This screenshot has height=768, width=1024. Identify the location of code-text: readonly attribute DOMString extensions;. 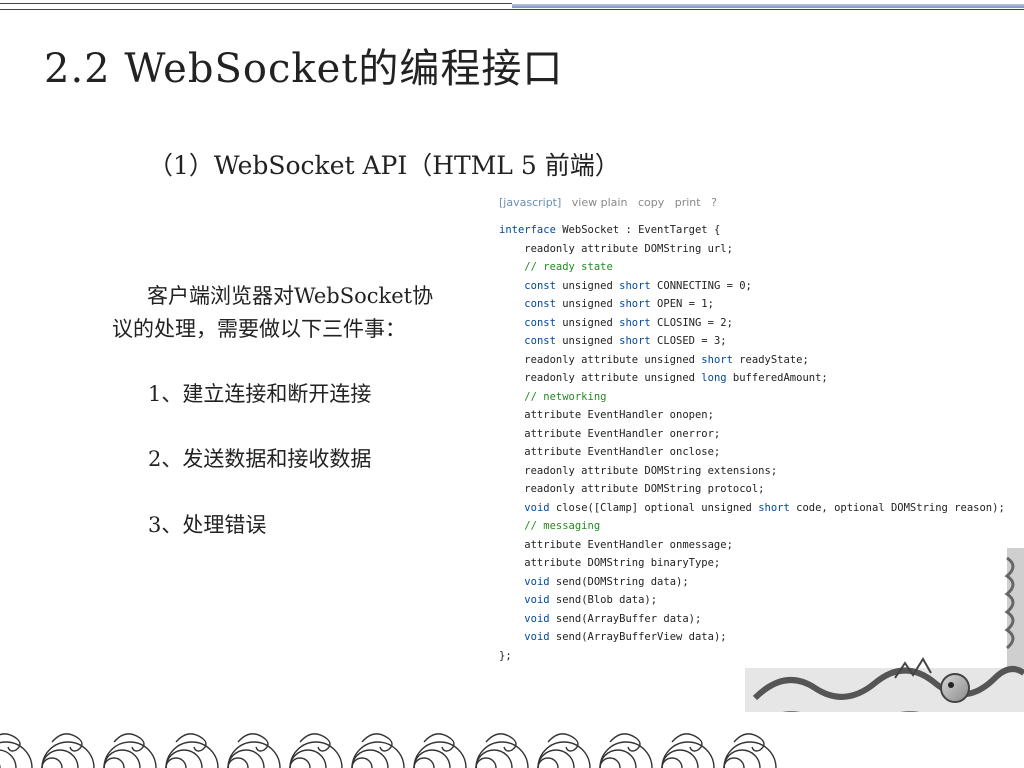
(638, 470).